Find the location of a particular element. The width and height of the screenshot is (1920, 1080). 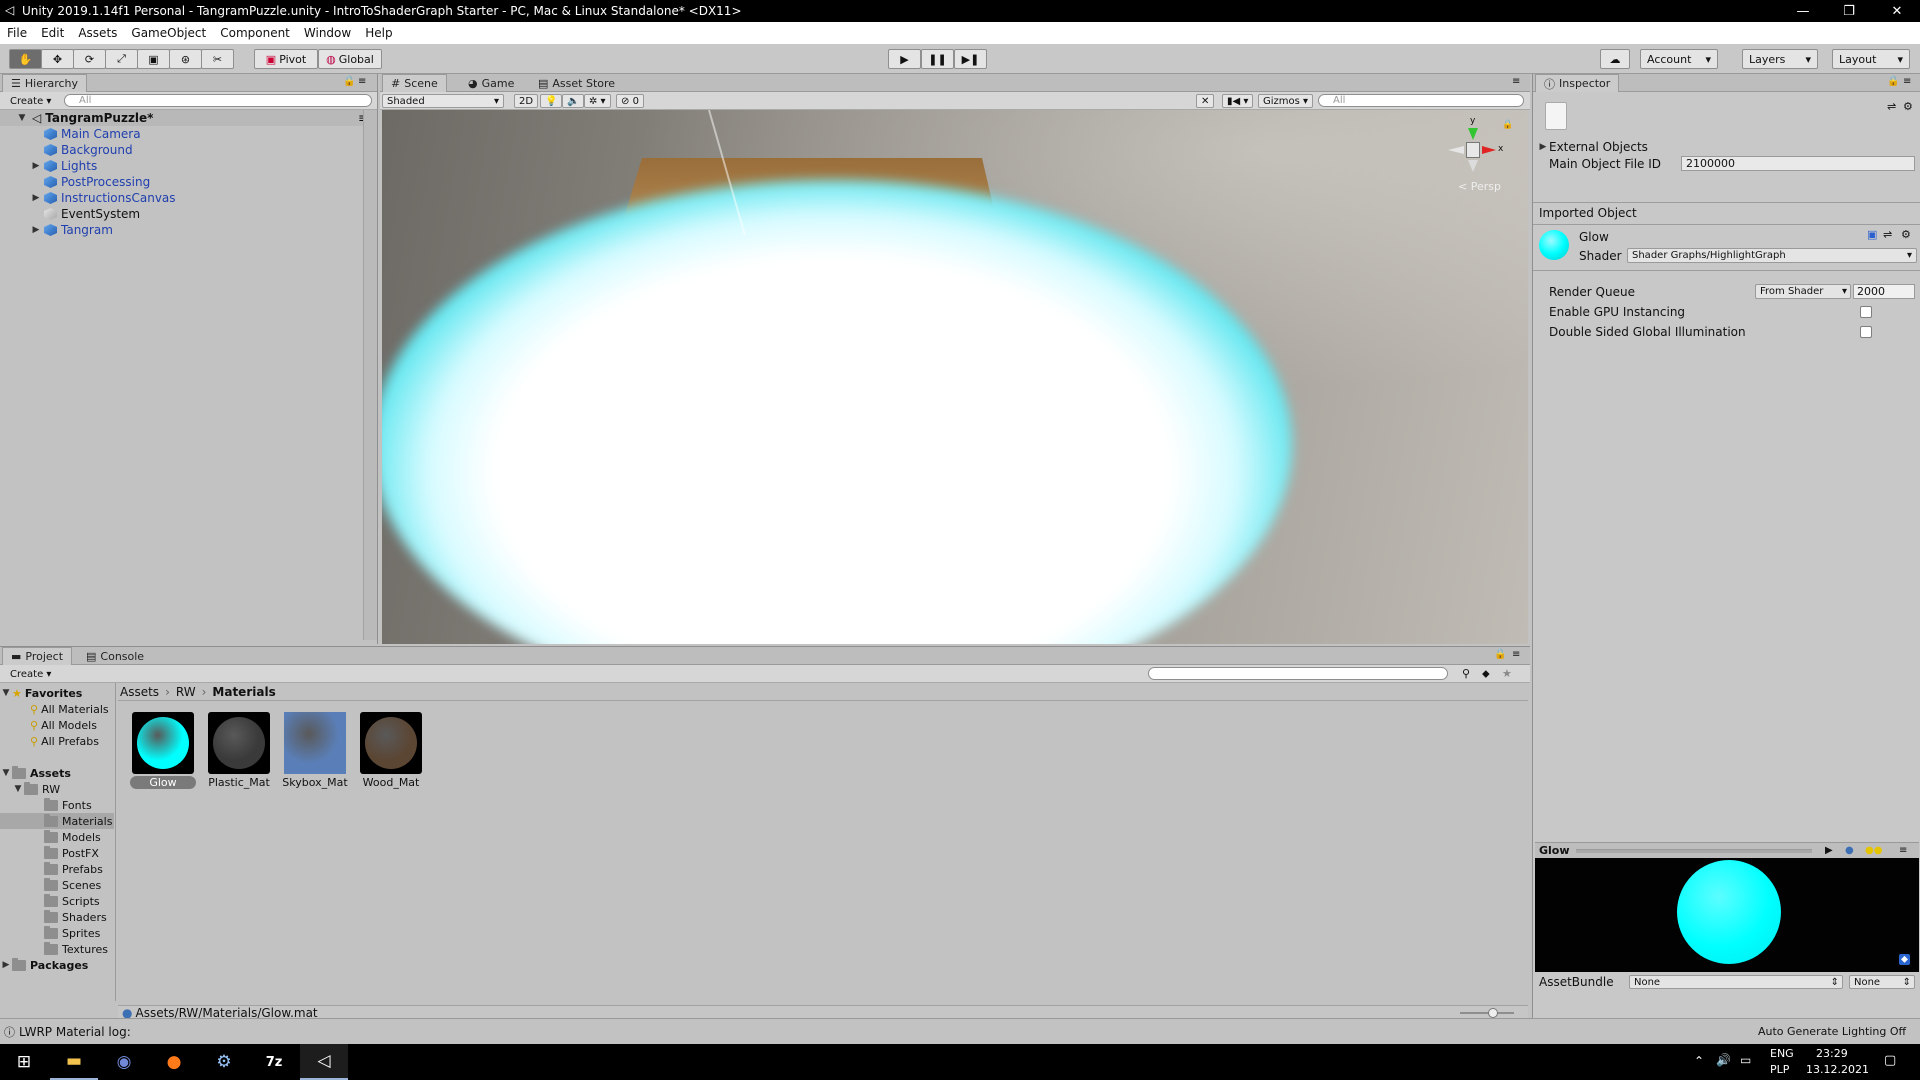

gizmo-center-cube is located at coordinates (1473, 150).